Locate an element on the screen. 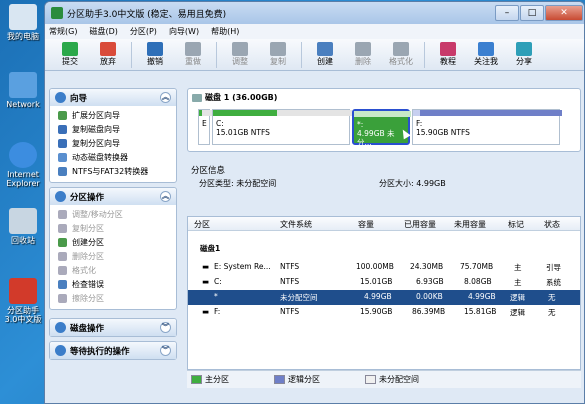 This screenshot has height=404, width=585. toolbar-follow-button: 关注我 is located at coordinates (486, 54).